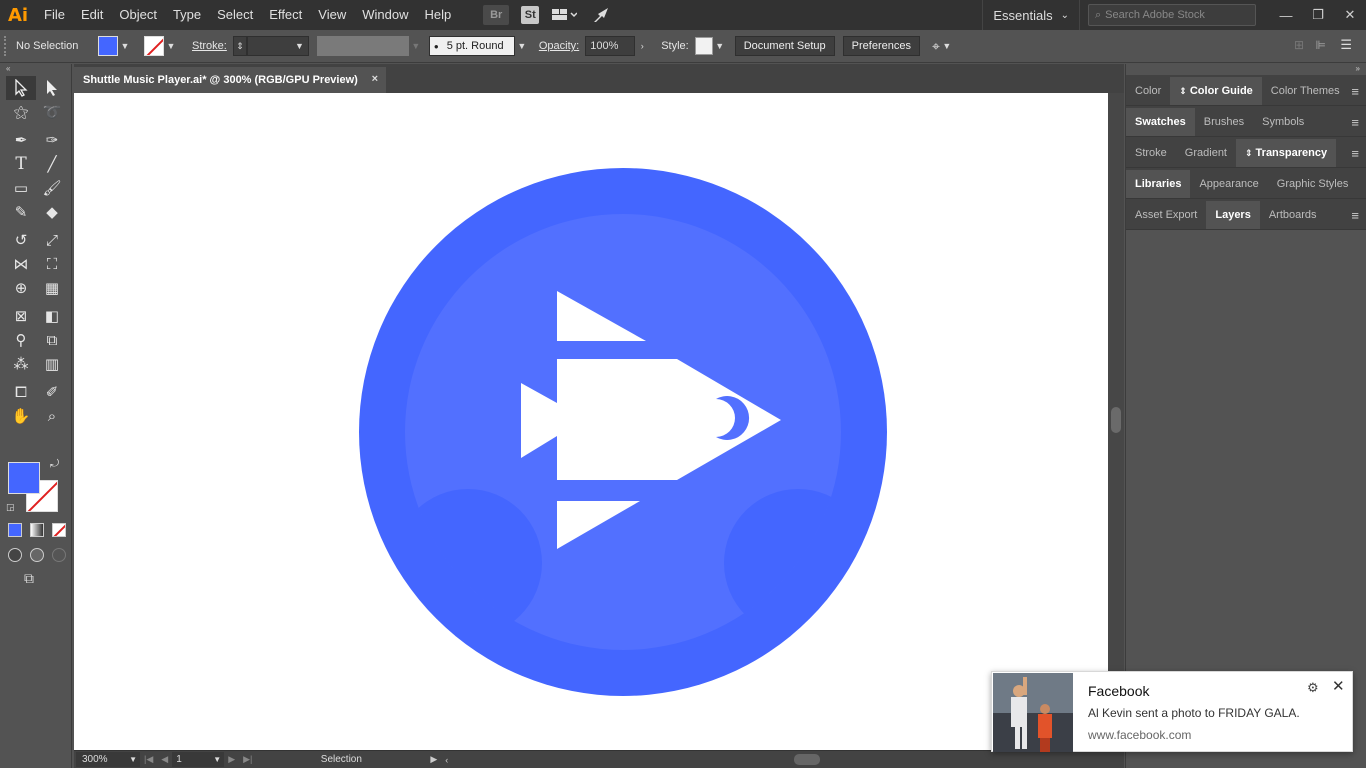 The height and width of the screenshot is (768, 1366). I want to click on pen-tool-icon: ✒, so click(21, 140).